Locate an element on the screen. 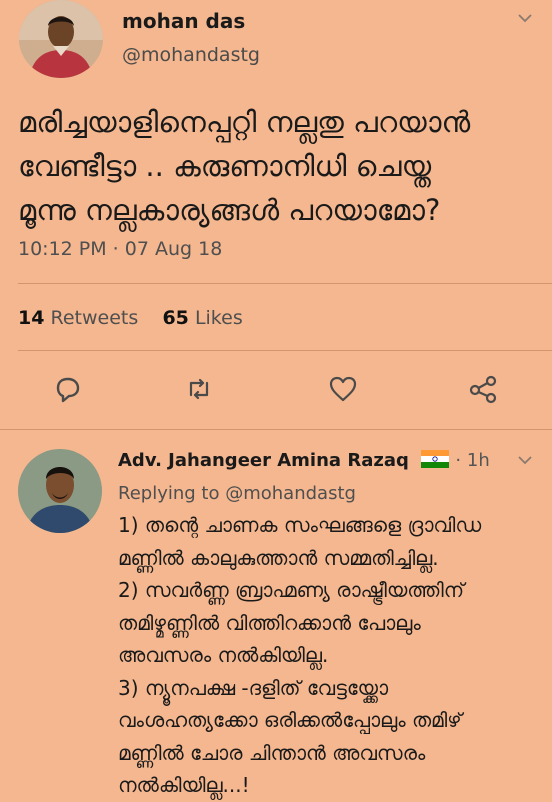 The width and height of the screenshot is (552, 802). avatar is located at coordinates (61, 39).